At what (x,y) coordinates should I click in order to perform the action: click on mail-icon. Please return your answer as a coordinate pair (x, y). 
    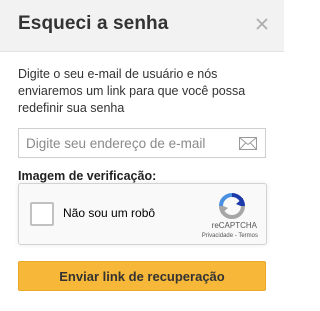
    Looking at the image, I should click on (248, 143).